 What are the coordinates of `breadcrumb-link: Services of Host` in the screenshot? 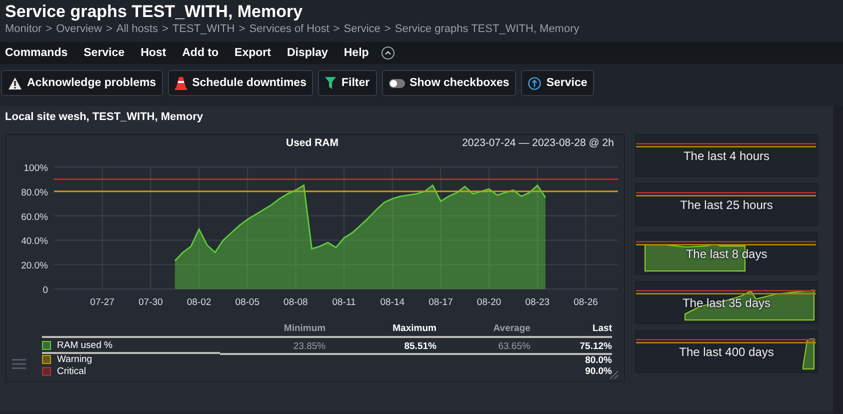 It's located at (289, 29).